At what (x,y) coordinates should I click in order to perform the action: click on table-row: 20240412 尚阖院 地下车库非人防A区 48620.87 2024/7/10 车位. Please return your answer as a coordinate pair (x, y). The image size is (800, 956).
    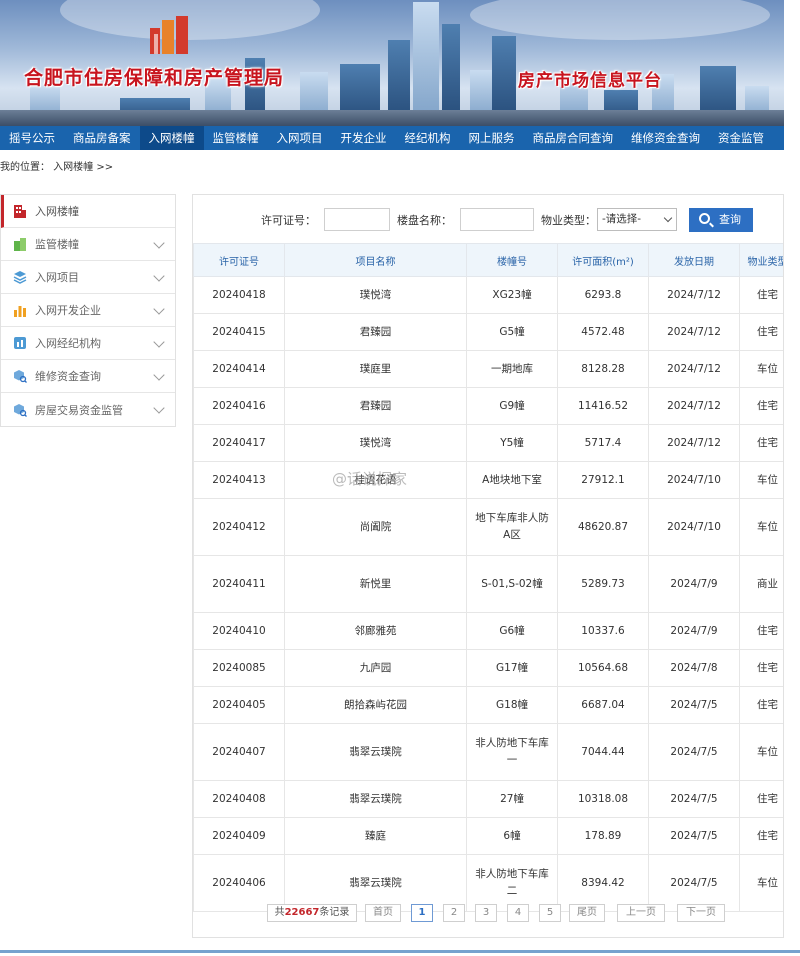
    Looking at the image, I should click on (488, 527).